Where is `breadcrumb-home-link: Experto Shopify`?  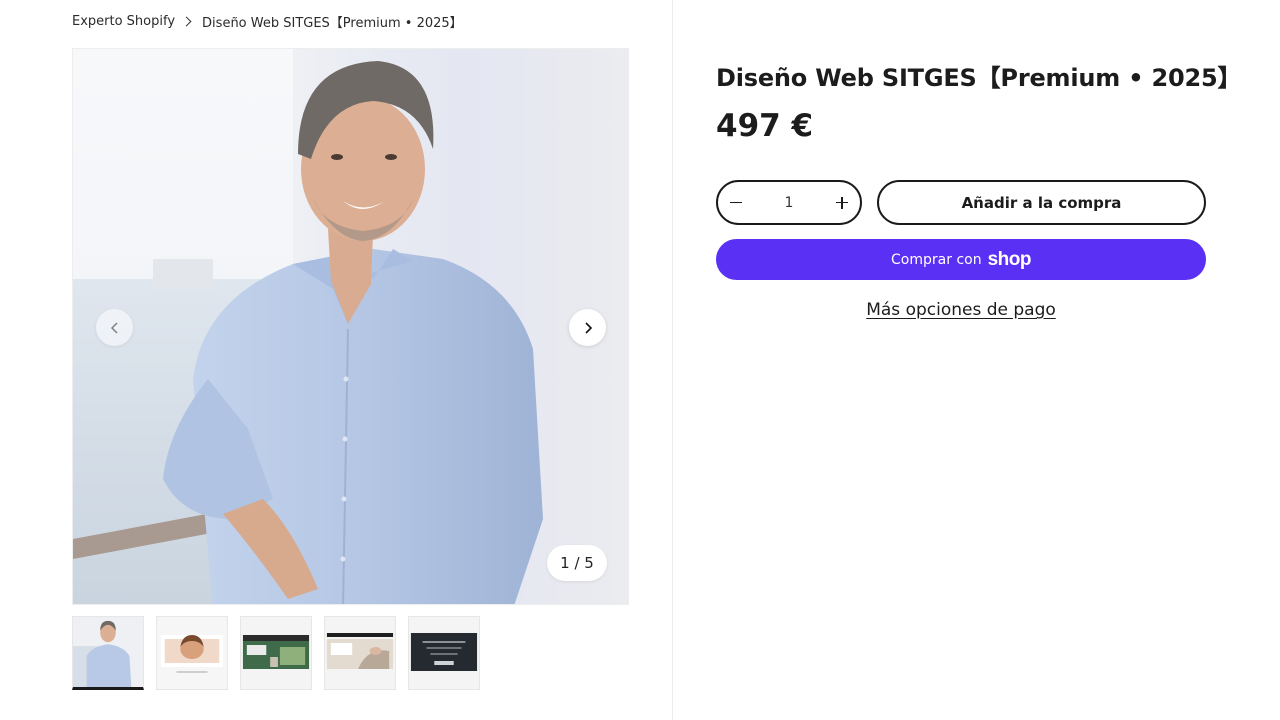
breadcrumb-home-link: Experto Shopify is located at coordinates (123, 21).